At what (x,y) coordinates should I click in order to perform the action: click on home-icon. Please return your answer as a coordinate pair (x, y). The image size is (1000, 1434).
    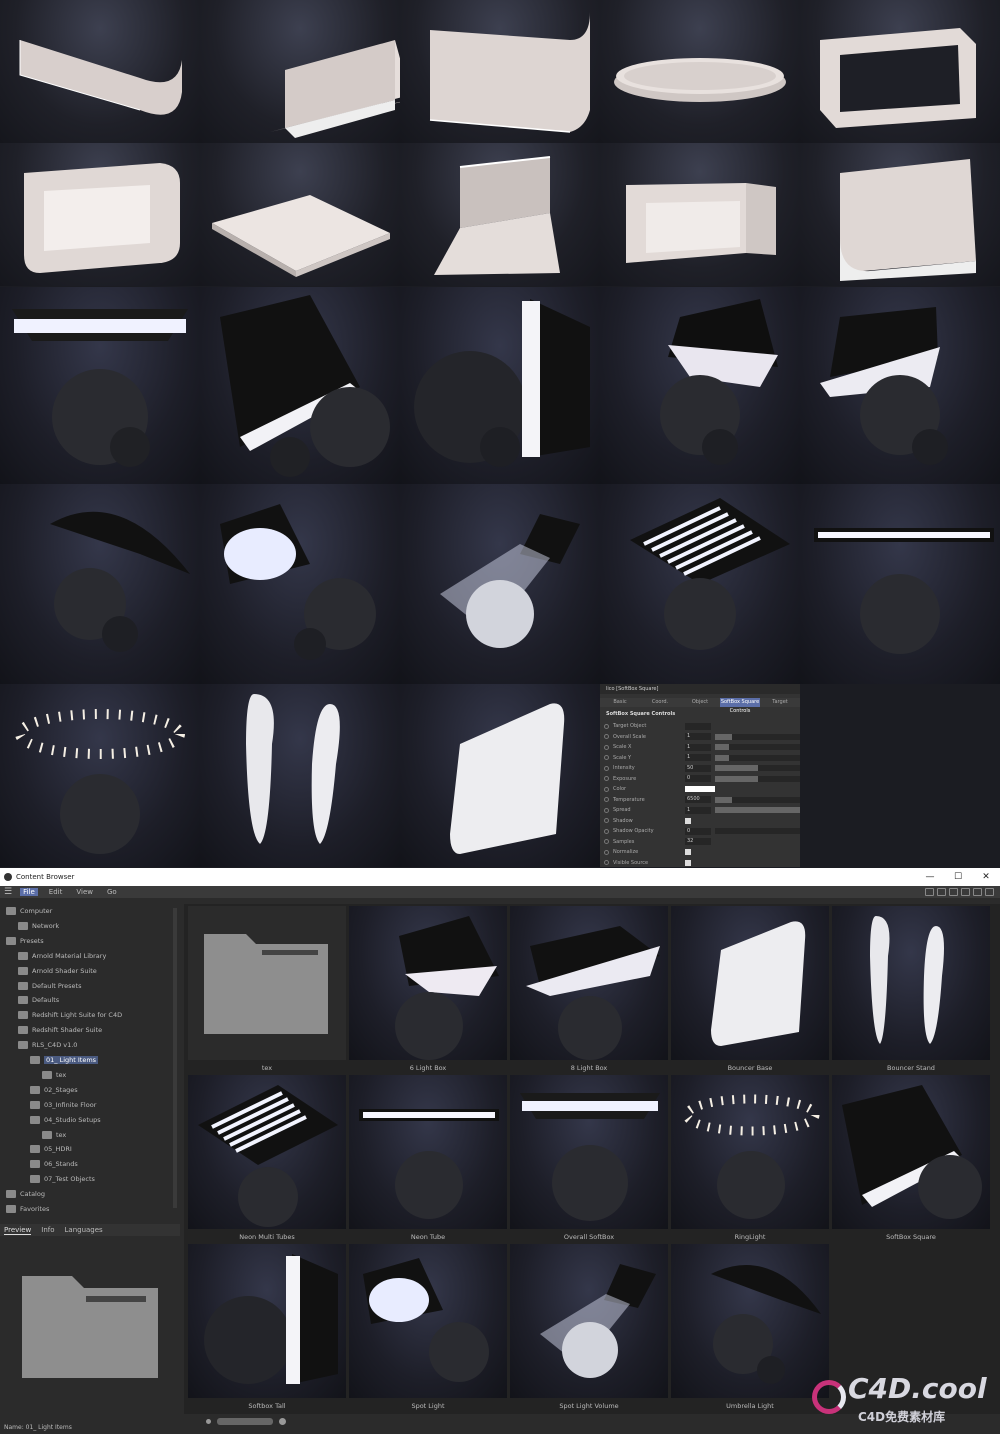
    Looking at the image, I should click on (953, 892).